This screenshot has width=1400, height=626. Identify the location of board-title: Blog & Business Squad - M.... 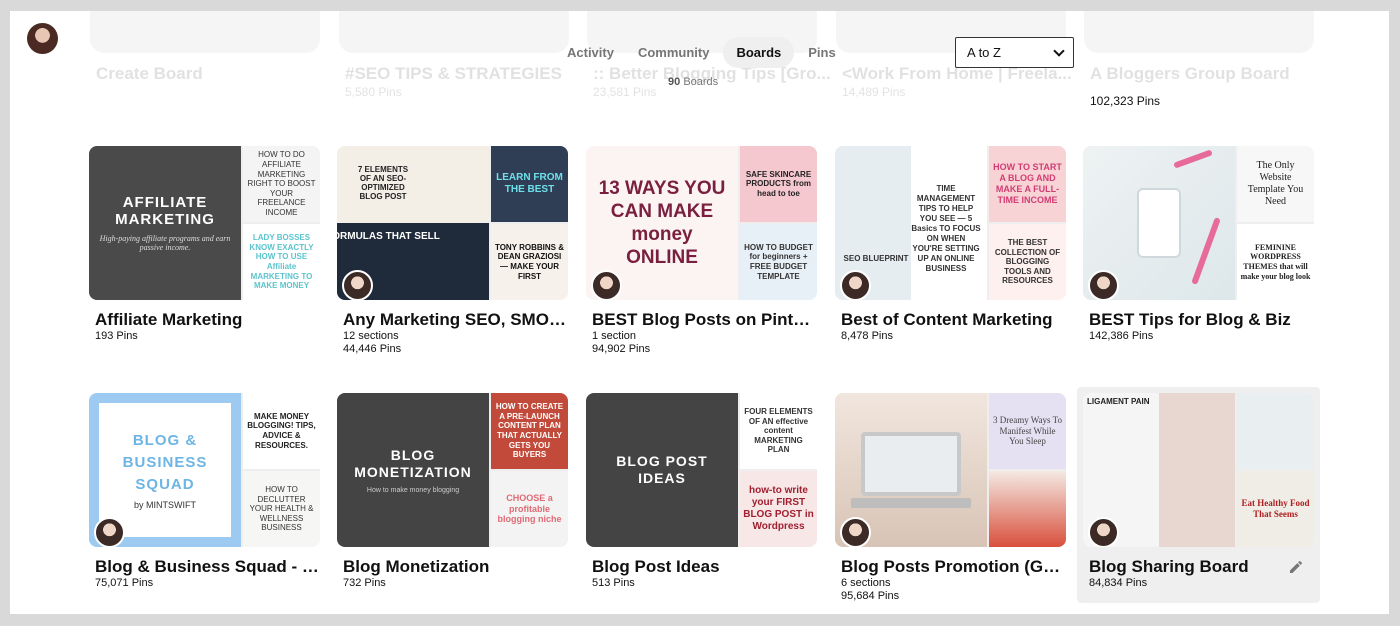
(204, 567).